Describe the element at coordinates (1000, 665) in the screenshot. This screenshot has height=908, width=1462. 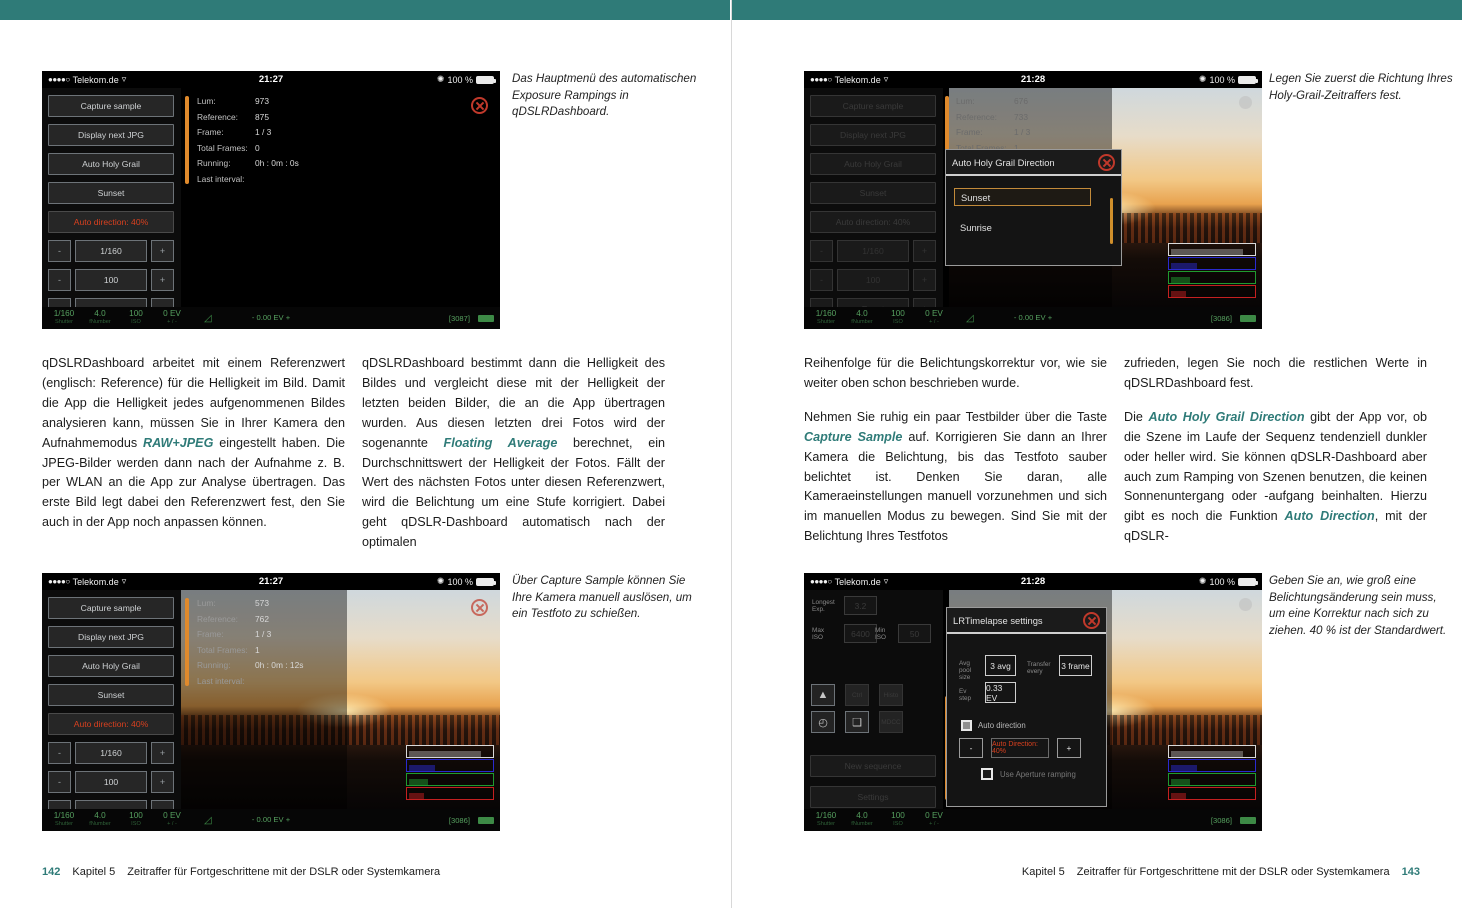
I see `avg-pool-size-field: 3 avg` at that location.